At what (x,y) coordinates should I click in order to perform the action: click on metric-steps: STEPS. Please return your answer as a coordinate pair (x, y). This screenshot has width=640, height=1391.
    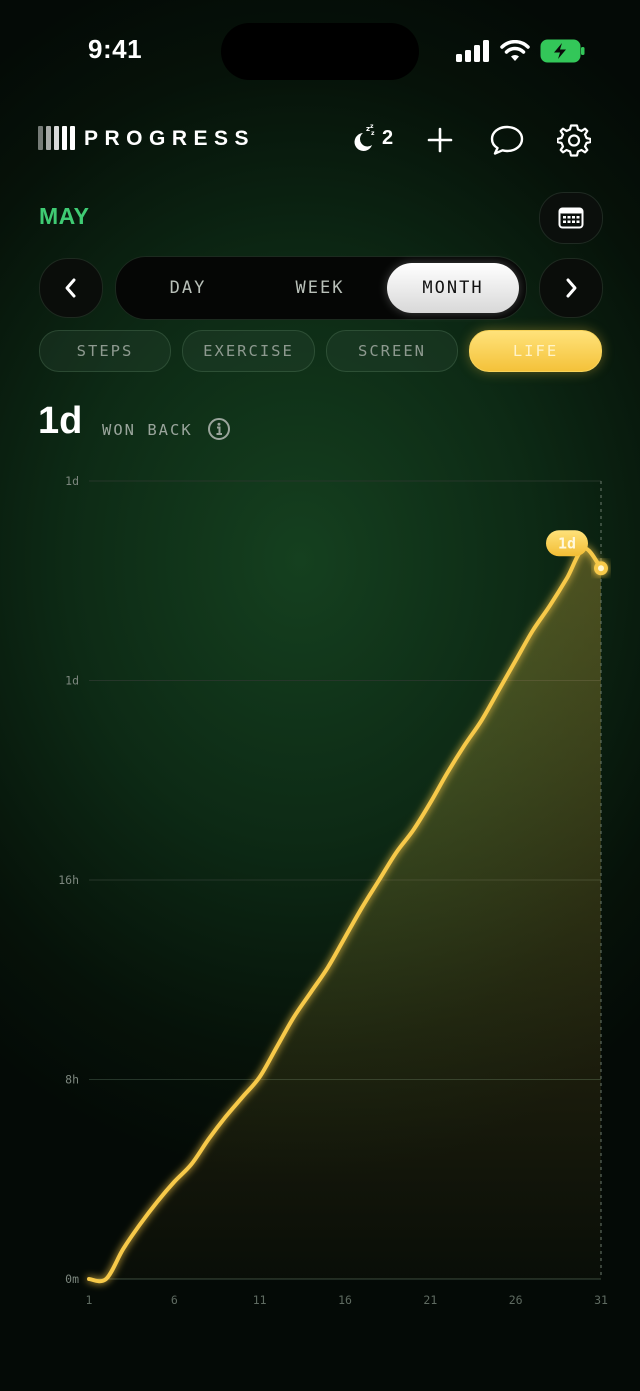
    Looking at the image, I should click on (105, 351).